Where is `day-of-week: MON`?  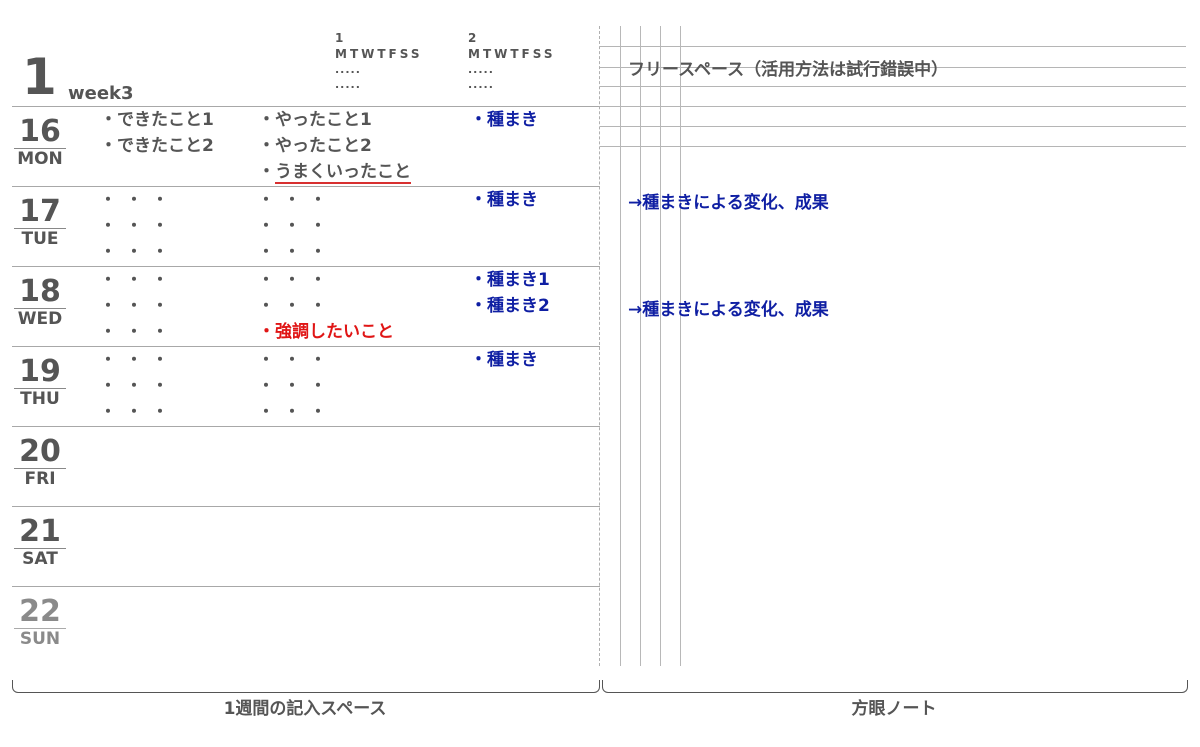 day-of-week: MON is located at coordinates (40, 159).